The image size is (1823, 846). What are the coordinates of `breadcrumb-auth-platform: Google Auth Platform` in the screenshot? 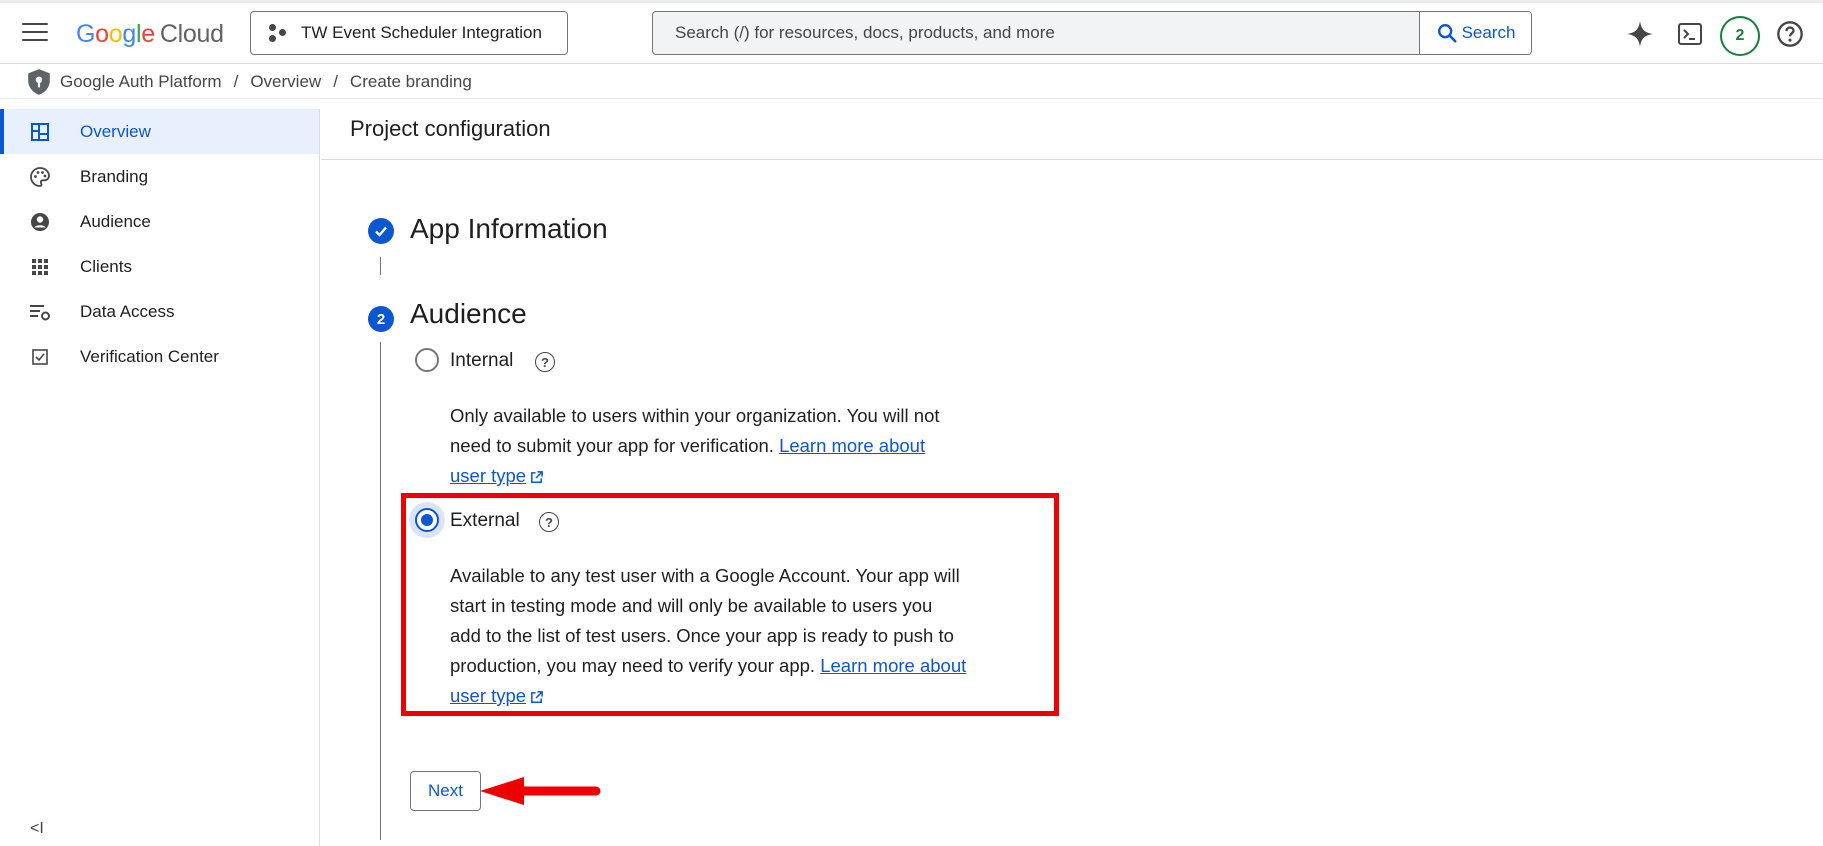 It's located at (141, 82).